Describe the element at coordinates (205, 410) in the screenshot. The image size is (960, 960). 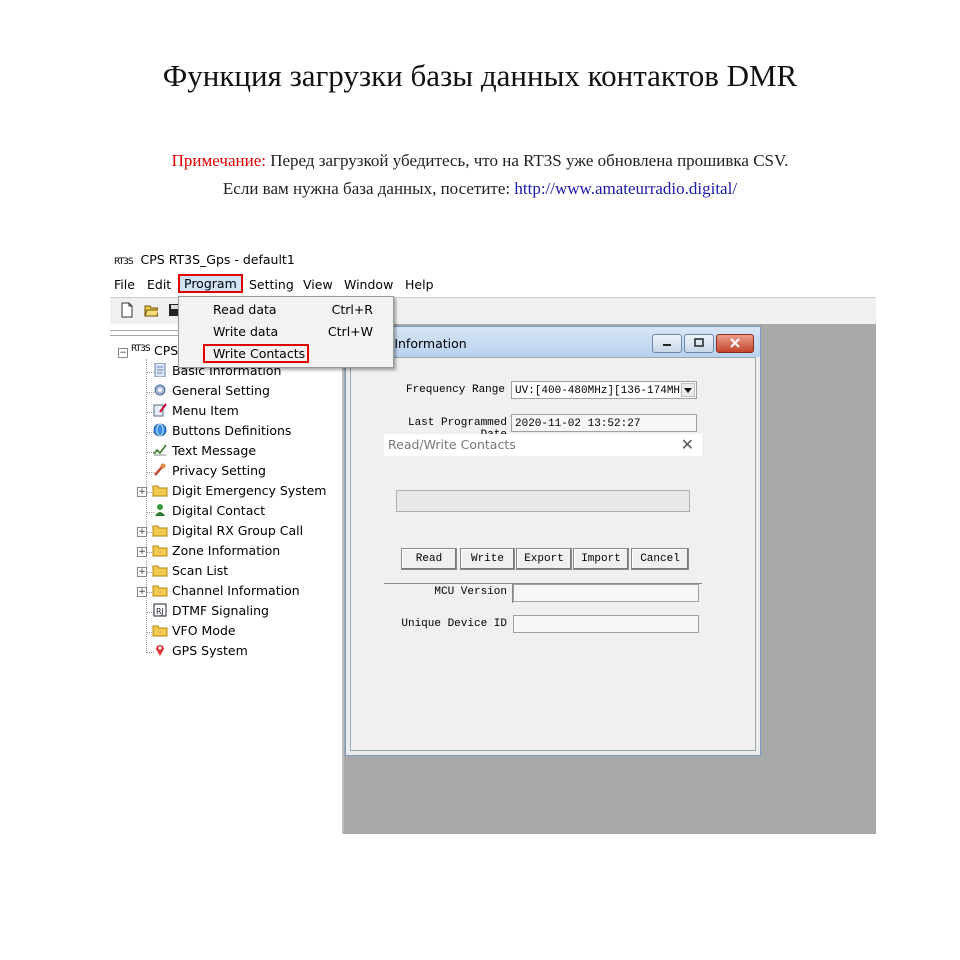
I see `tree-item-label: Menu Item` at that location.